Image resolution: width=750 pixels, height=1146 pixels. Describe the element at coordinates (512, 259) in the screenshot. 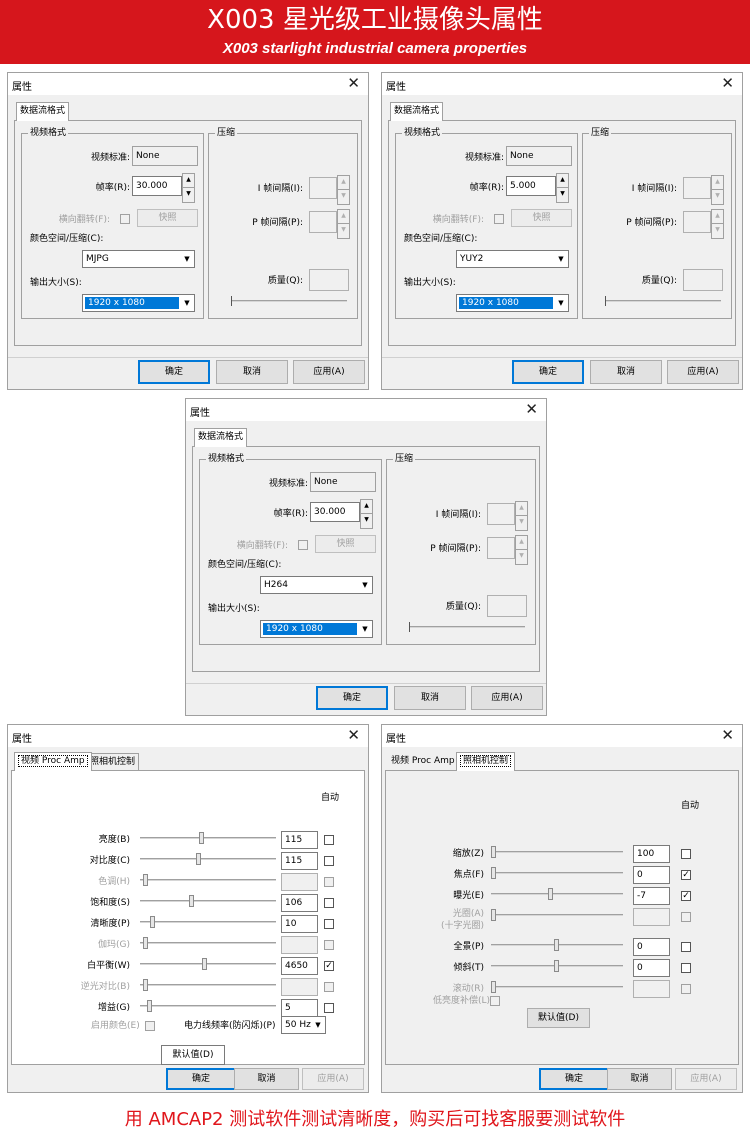

I see `colorspace-select: YUY2 ▼` at that location.